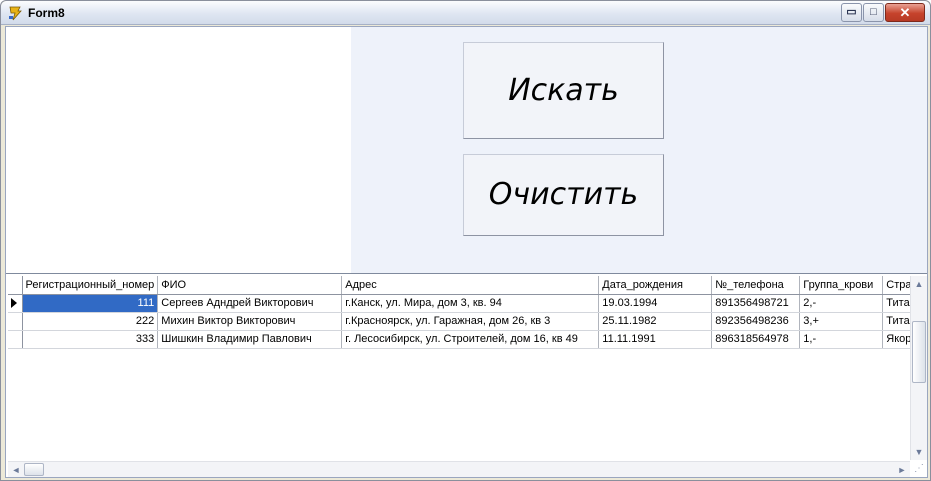 This screenshot has width=931, height=481. I want to click on title-bar: Form8 ▭ □ ✕, so click(465, 13).